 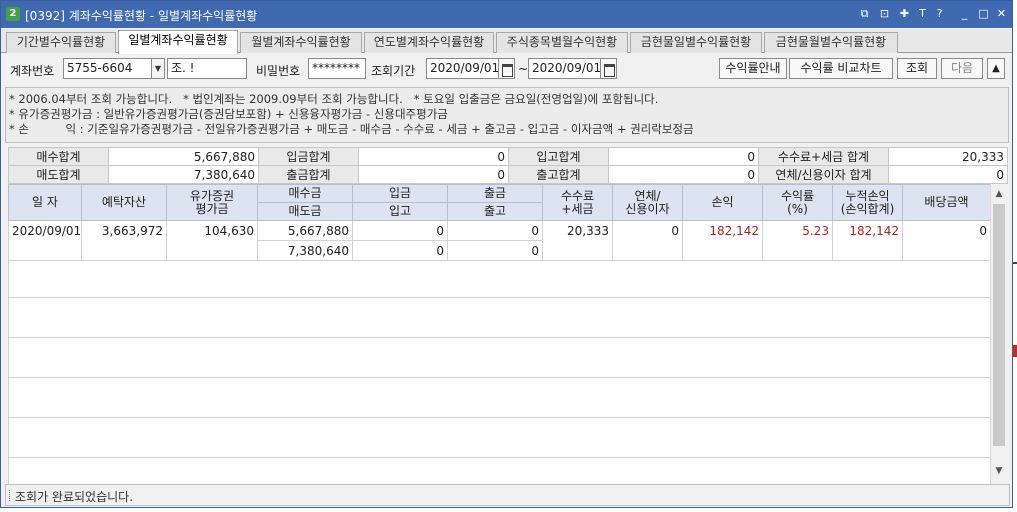 I want to click on sell-total-label: 매도합계, so click(x=58, y=174).